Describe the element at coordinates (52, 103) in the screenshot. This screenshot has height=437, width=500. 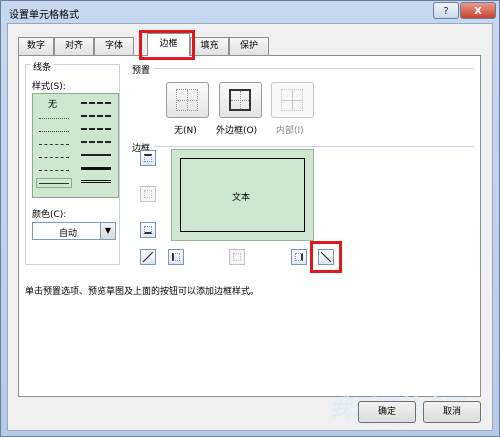
I see `line-style-none: 无` at that location.